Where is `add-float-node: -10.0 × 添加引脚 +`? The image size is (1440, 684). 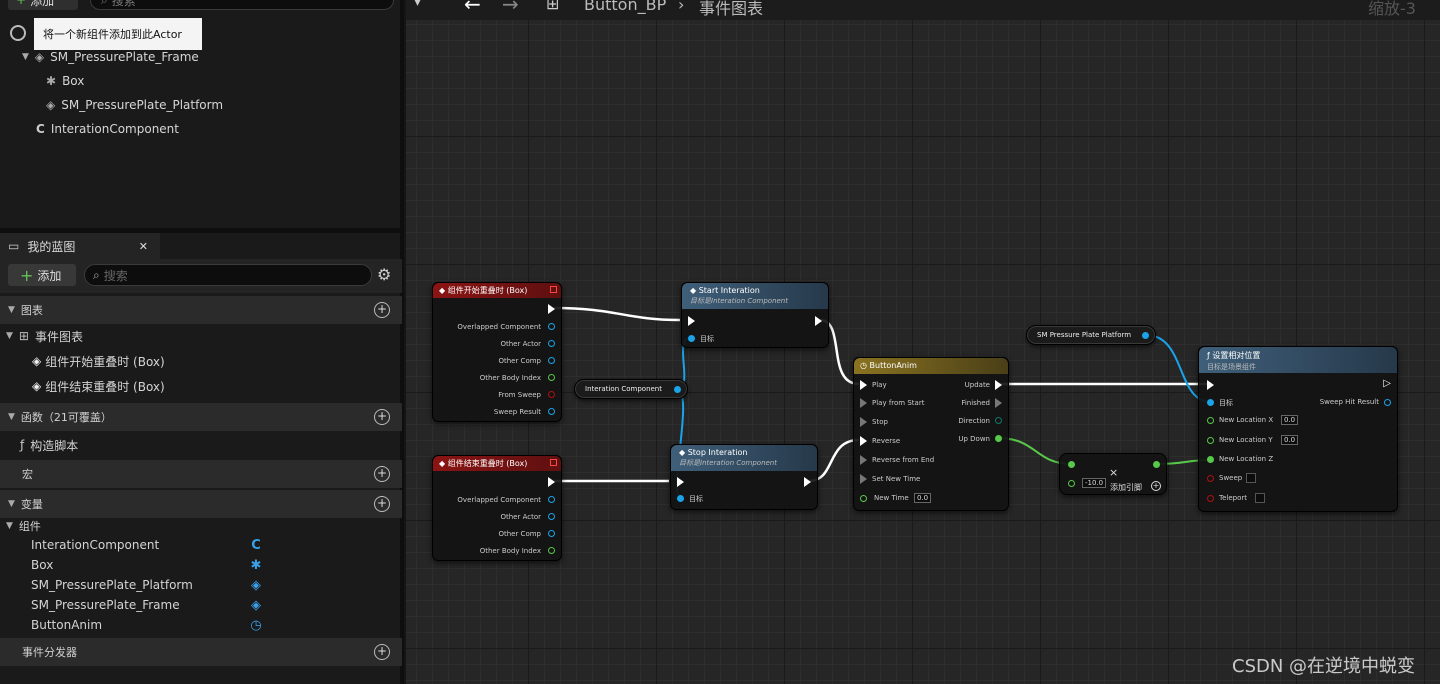
add-float-node: -10.0 × 添加引脚 + is located at coordinates (1113, 474).